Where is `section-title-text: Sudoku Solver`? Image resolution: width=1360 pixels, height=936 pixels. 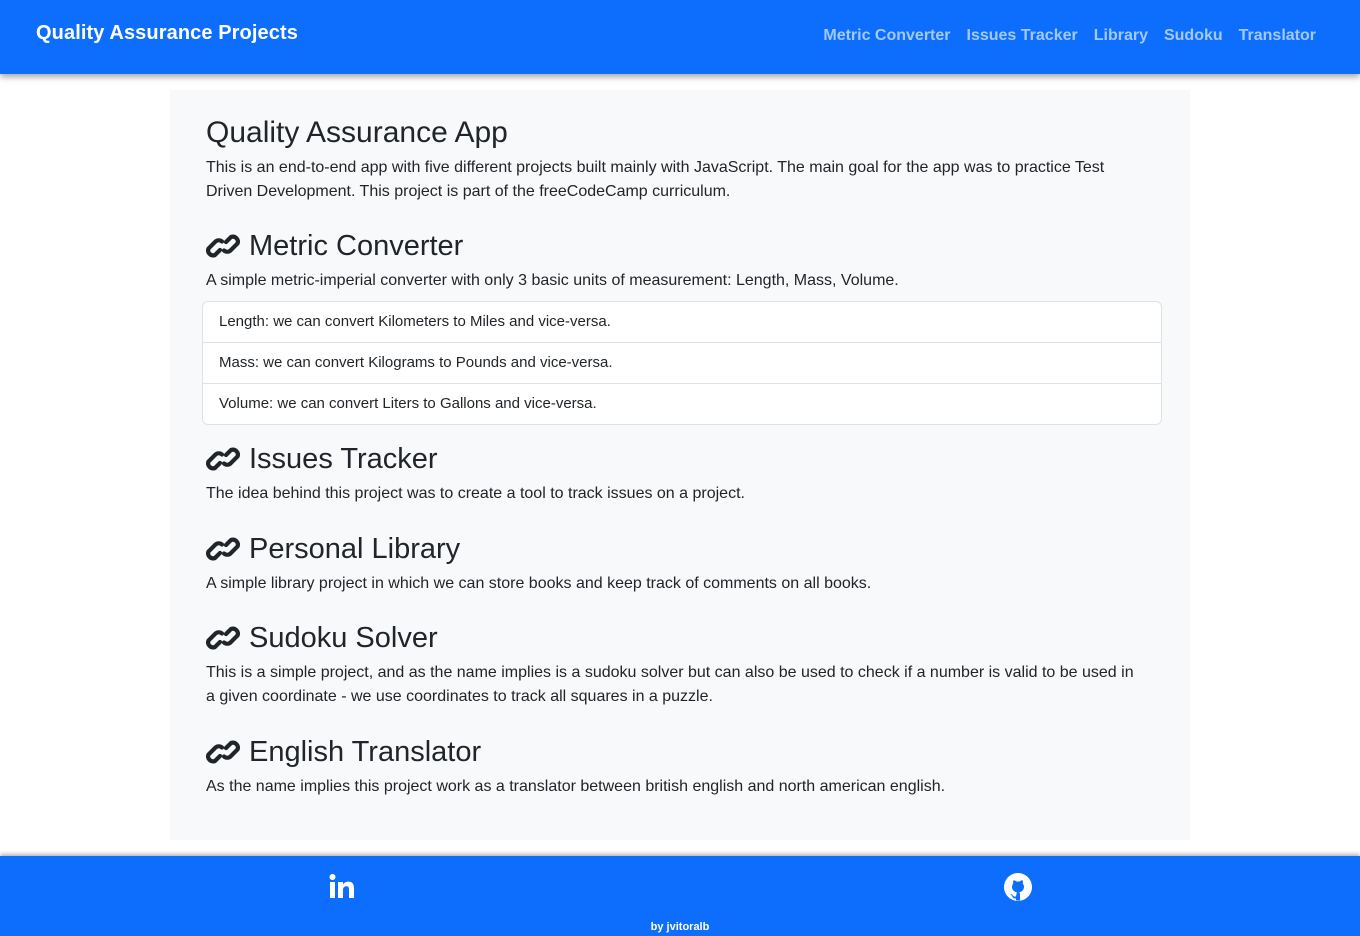
section-title-text: Sudoku Solver is located at coordinates (343, 638).